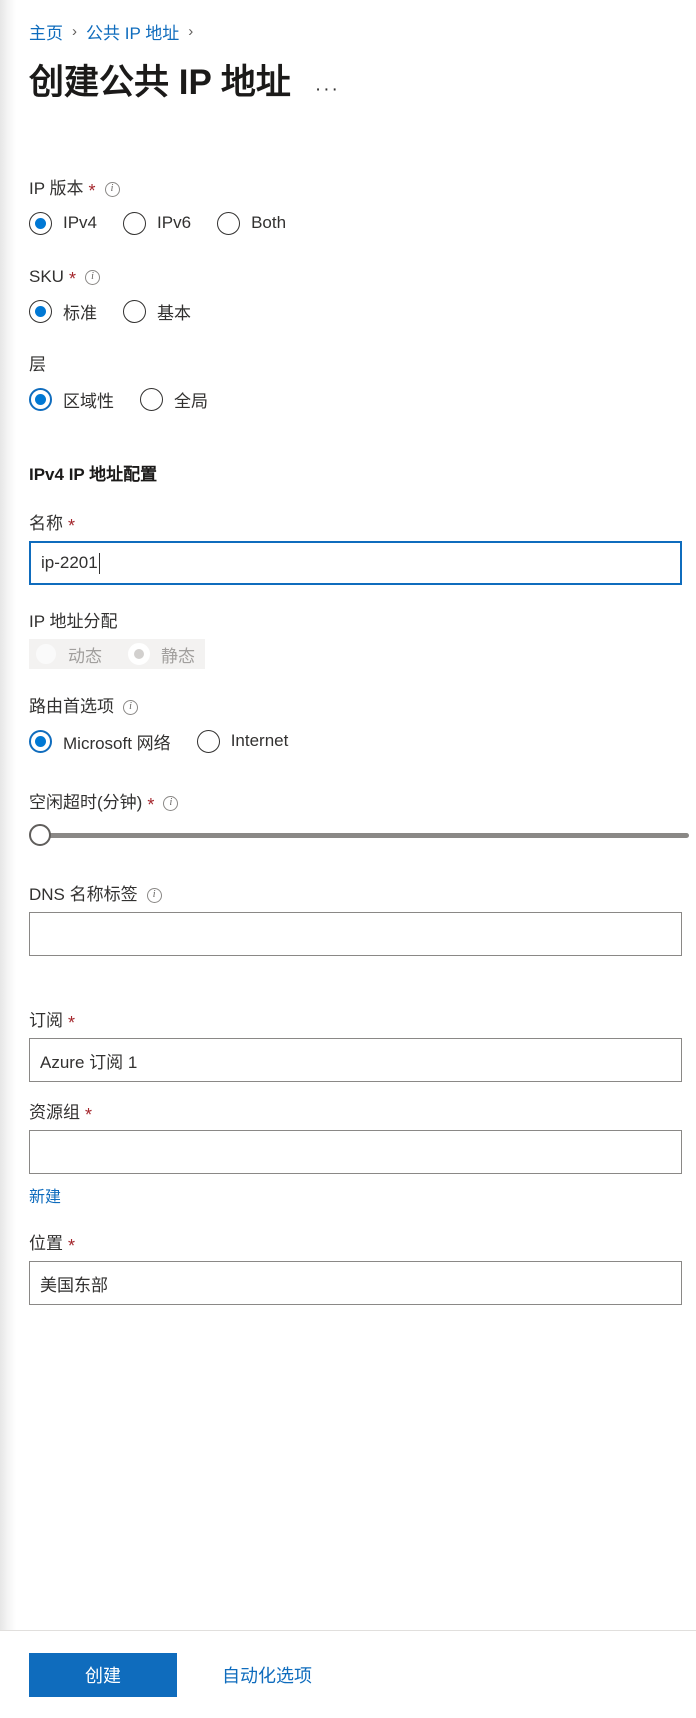  What do you see at coordinates (362, 189) in the screenshot?
I see `ip-version-label-row: IP 版本 * i` at bounding box center [362, 189].